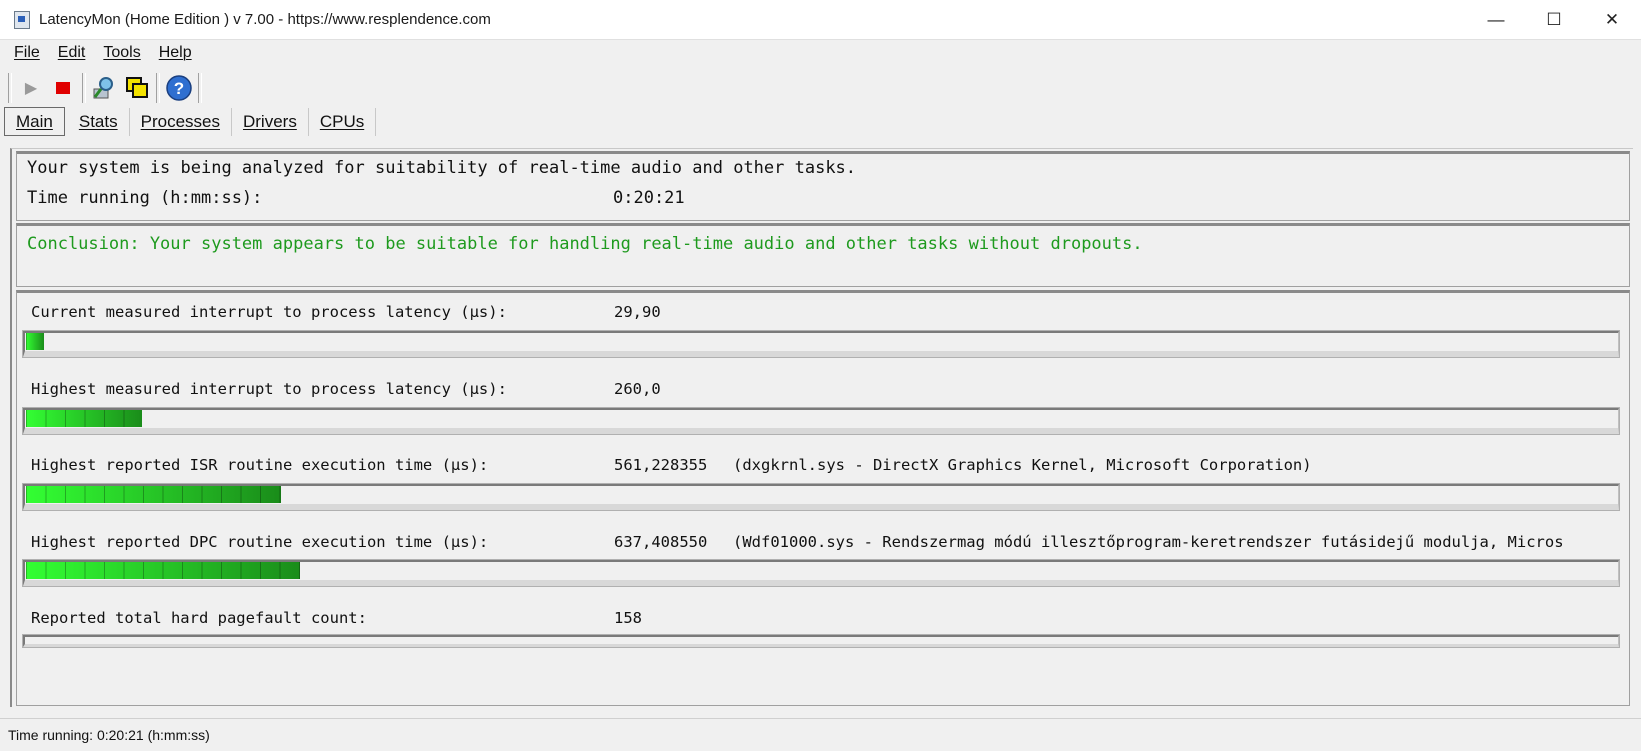  What do you see at coordinates (820, 121) in the screenshot?
I see `tab-bar: Main Stats Processes Drivers CPUs` at bounding box center [820, 121].